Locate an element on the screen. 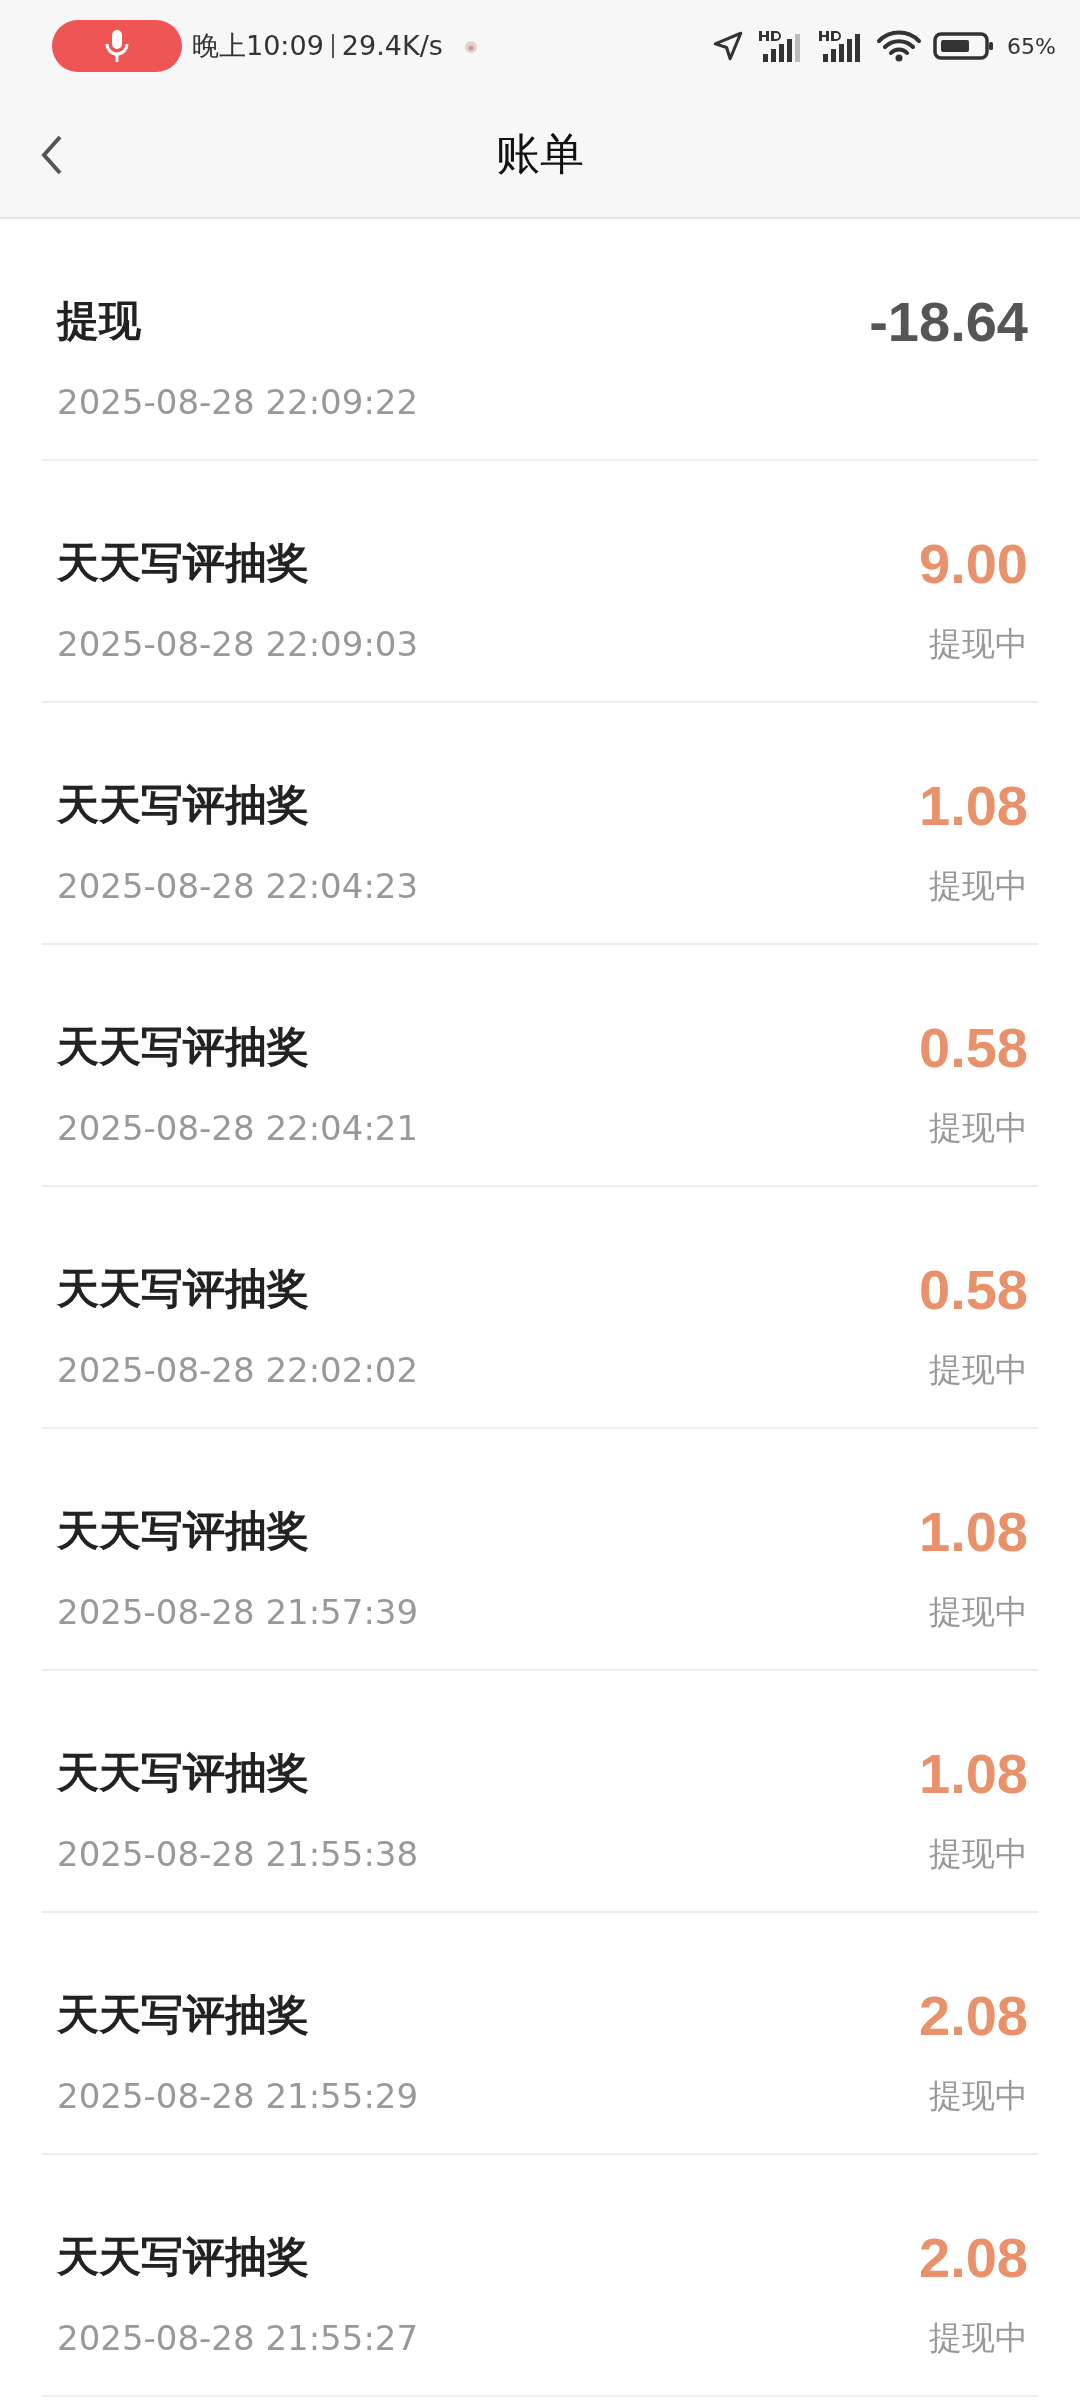  battery-icon is located at coordinates (964, 46).